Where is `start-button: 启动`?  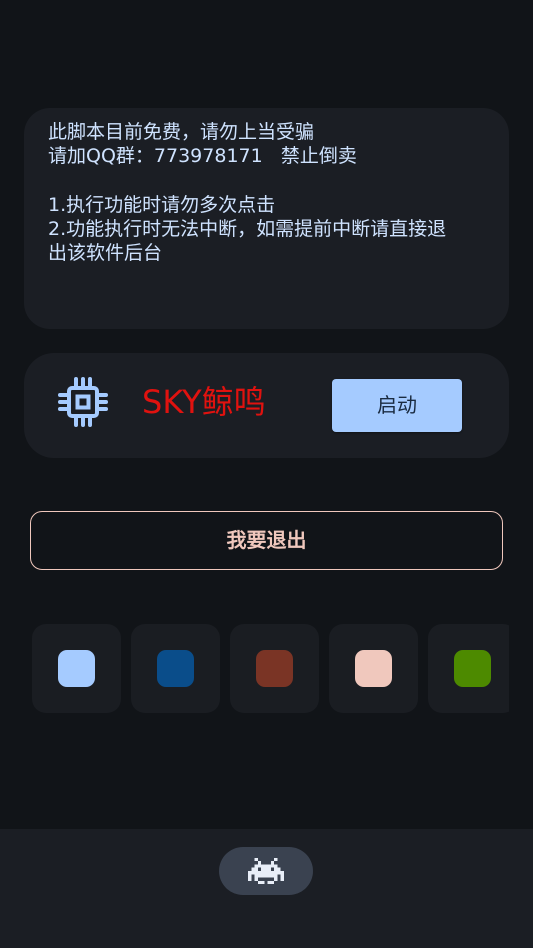 start-button: 启动 is located at coordinates (397, 405).